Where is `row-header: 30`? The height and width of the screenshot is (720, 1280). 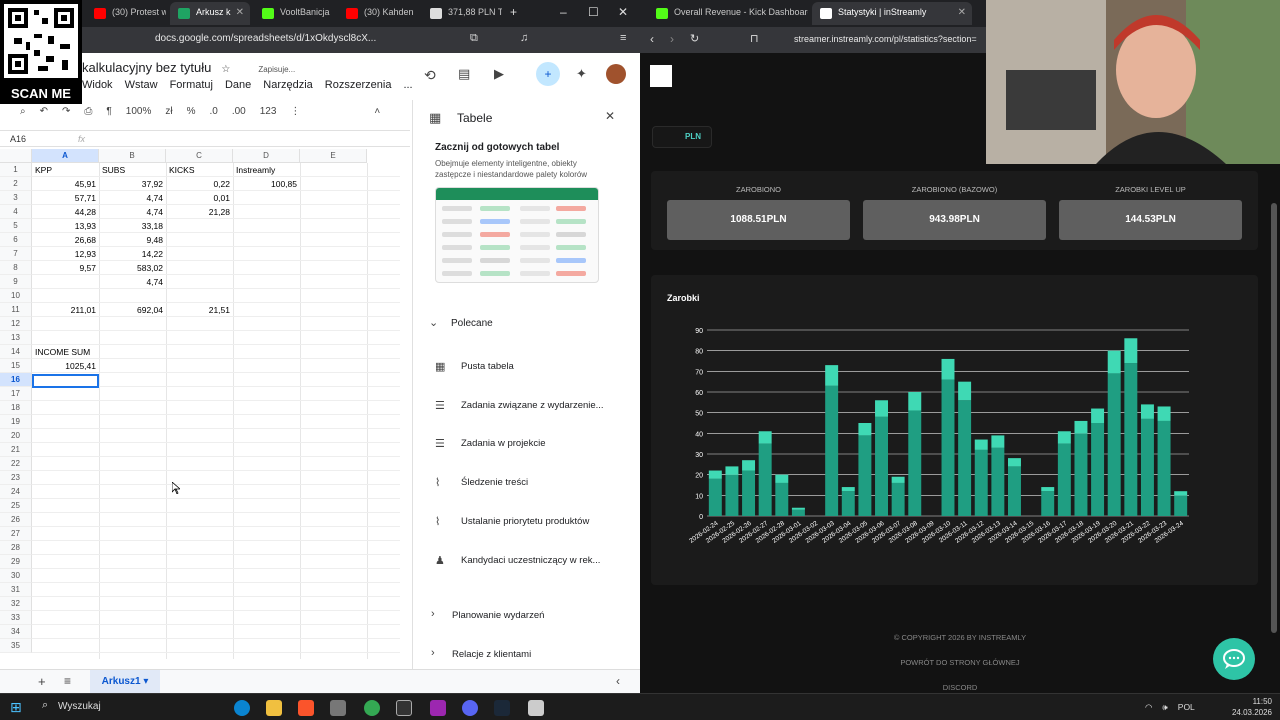
row-header: 30 is located at coordinates (16, 576).